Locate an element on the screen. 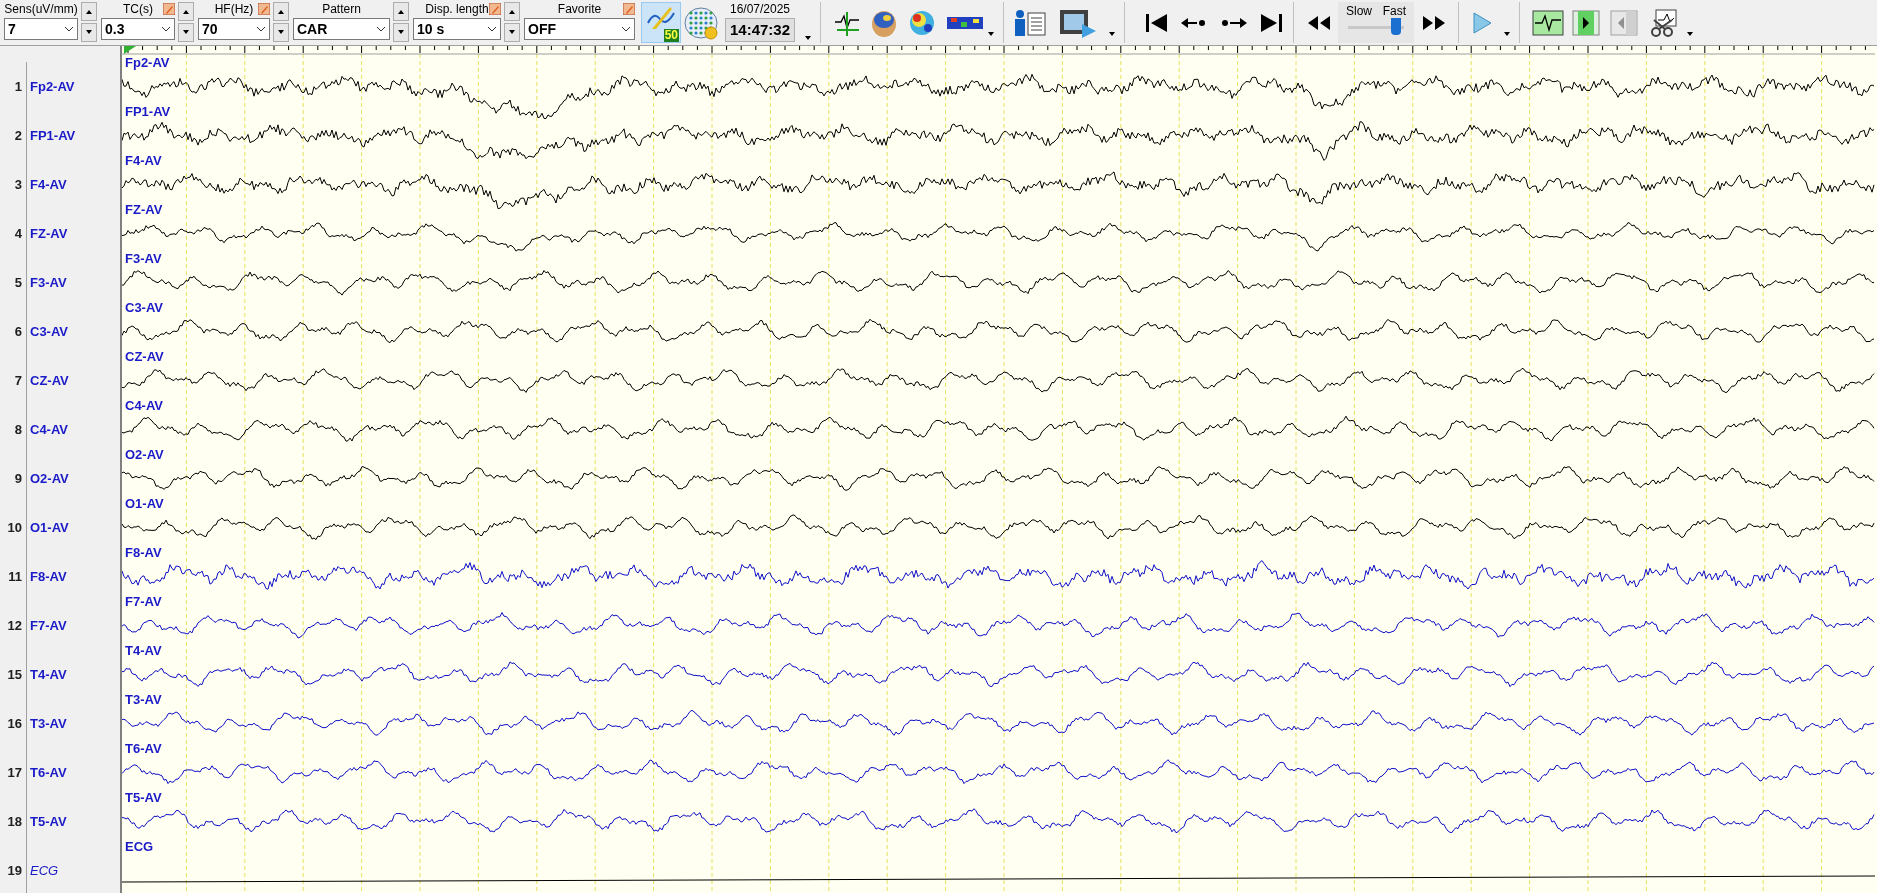 The image size is (1877, 893). dropdown: 7 is located at coordinates (41, 29).